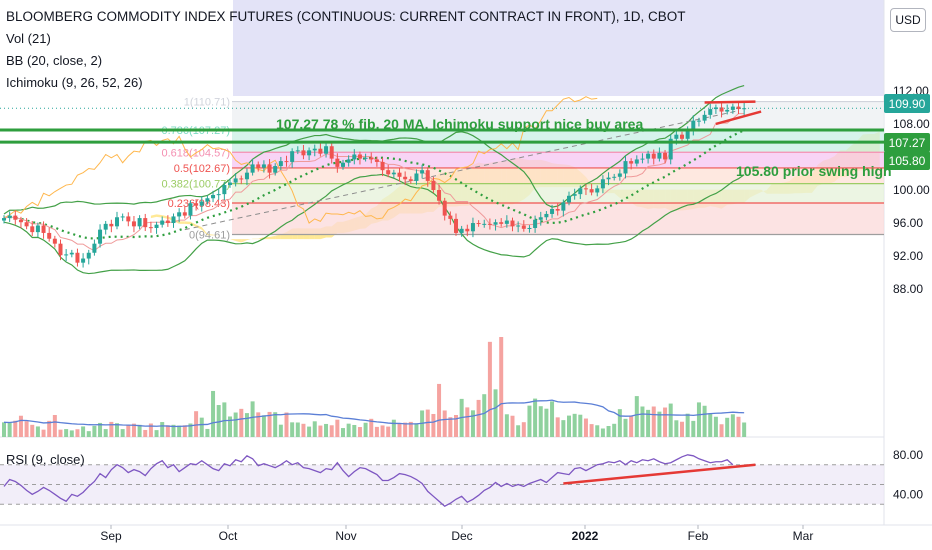 The height and width of the screenshot is (550, 932). What do you see at coordinates (28, 38) in the screenshot?
I see `volume-indicator-label: Vol (21)` at bounding box center [28, 38].